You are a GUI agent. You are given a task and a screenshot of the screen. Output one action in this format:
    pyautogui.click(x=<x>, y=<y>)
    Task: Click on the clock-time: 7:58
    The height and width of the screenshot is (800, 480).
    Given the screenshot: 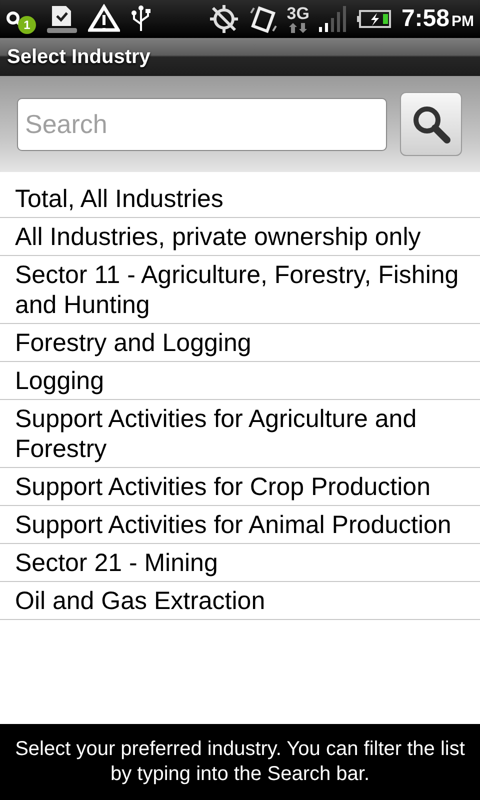 What is the action you would take?
    pyautogui.click(x=425, y=19)
    